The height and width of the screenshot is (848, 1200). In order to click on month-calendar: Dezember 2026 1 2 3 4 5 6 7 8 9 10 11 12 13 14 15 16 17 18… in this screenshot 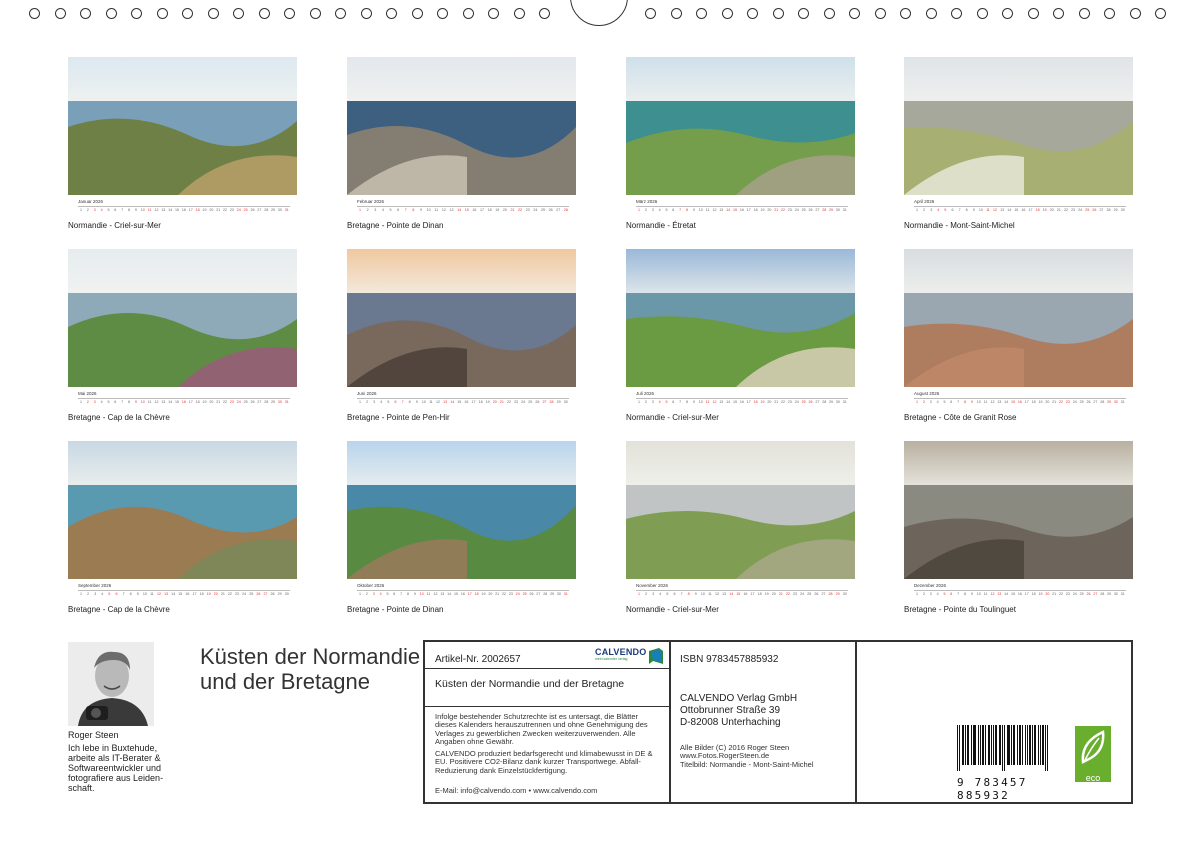, I will do `click(1018, 596)`.